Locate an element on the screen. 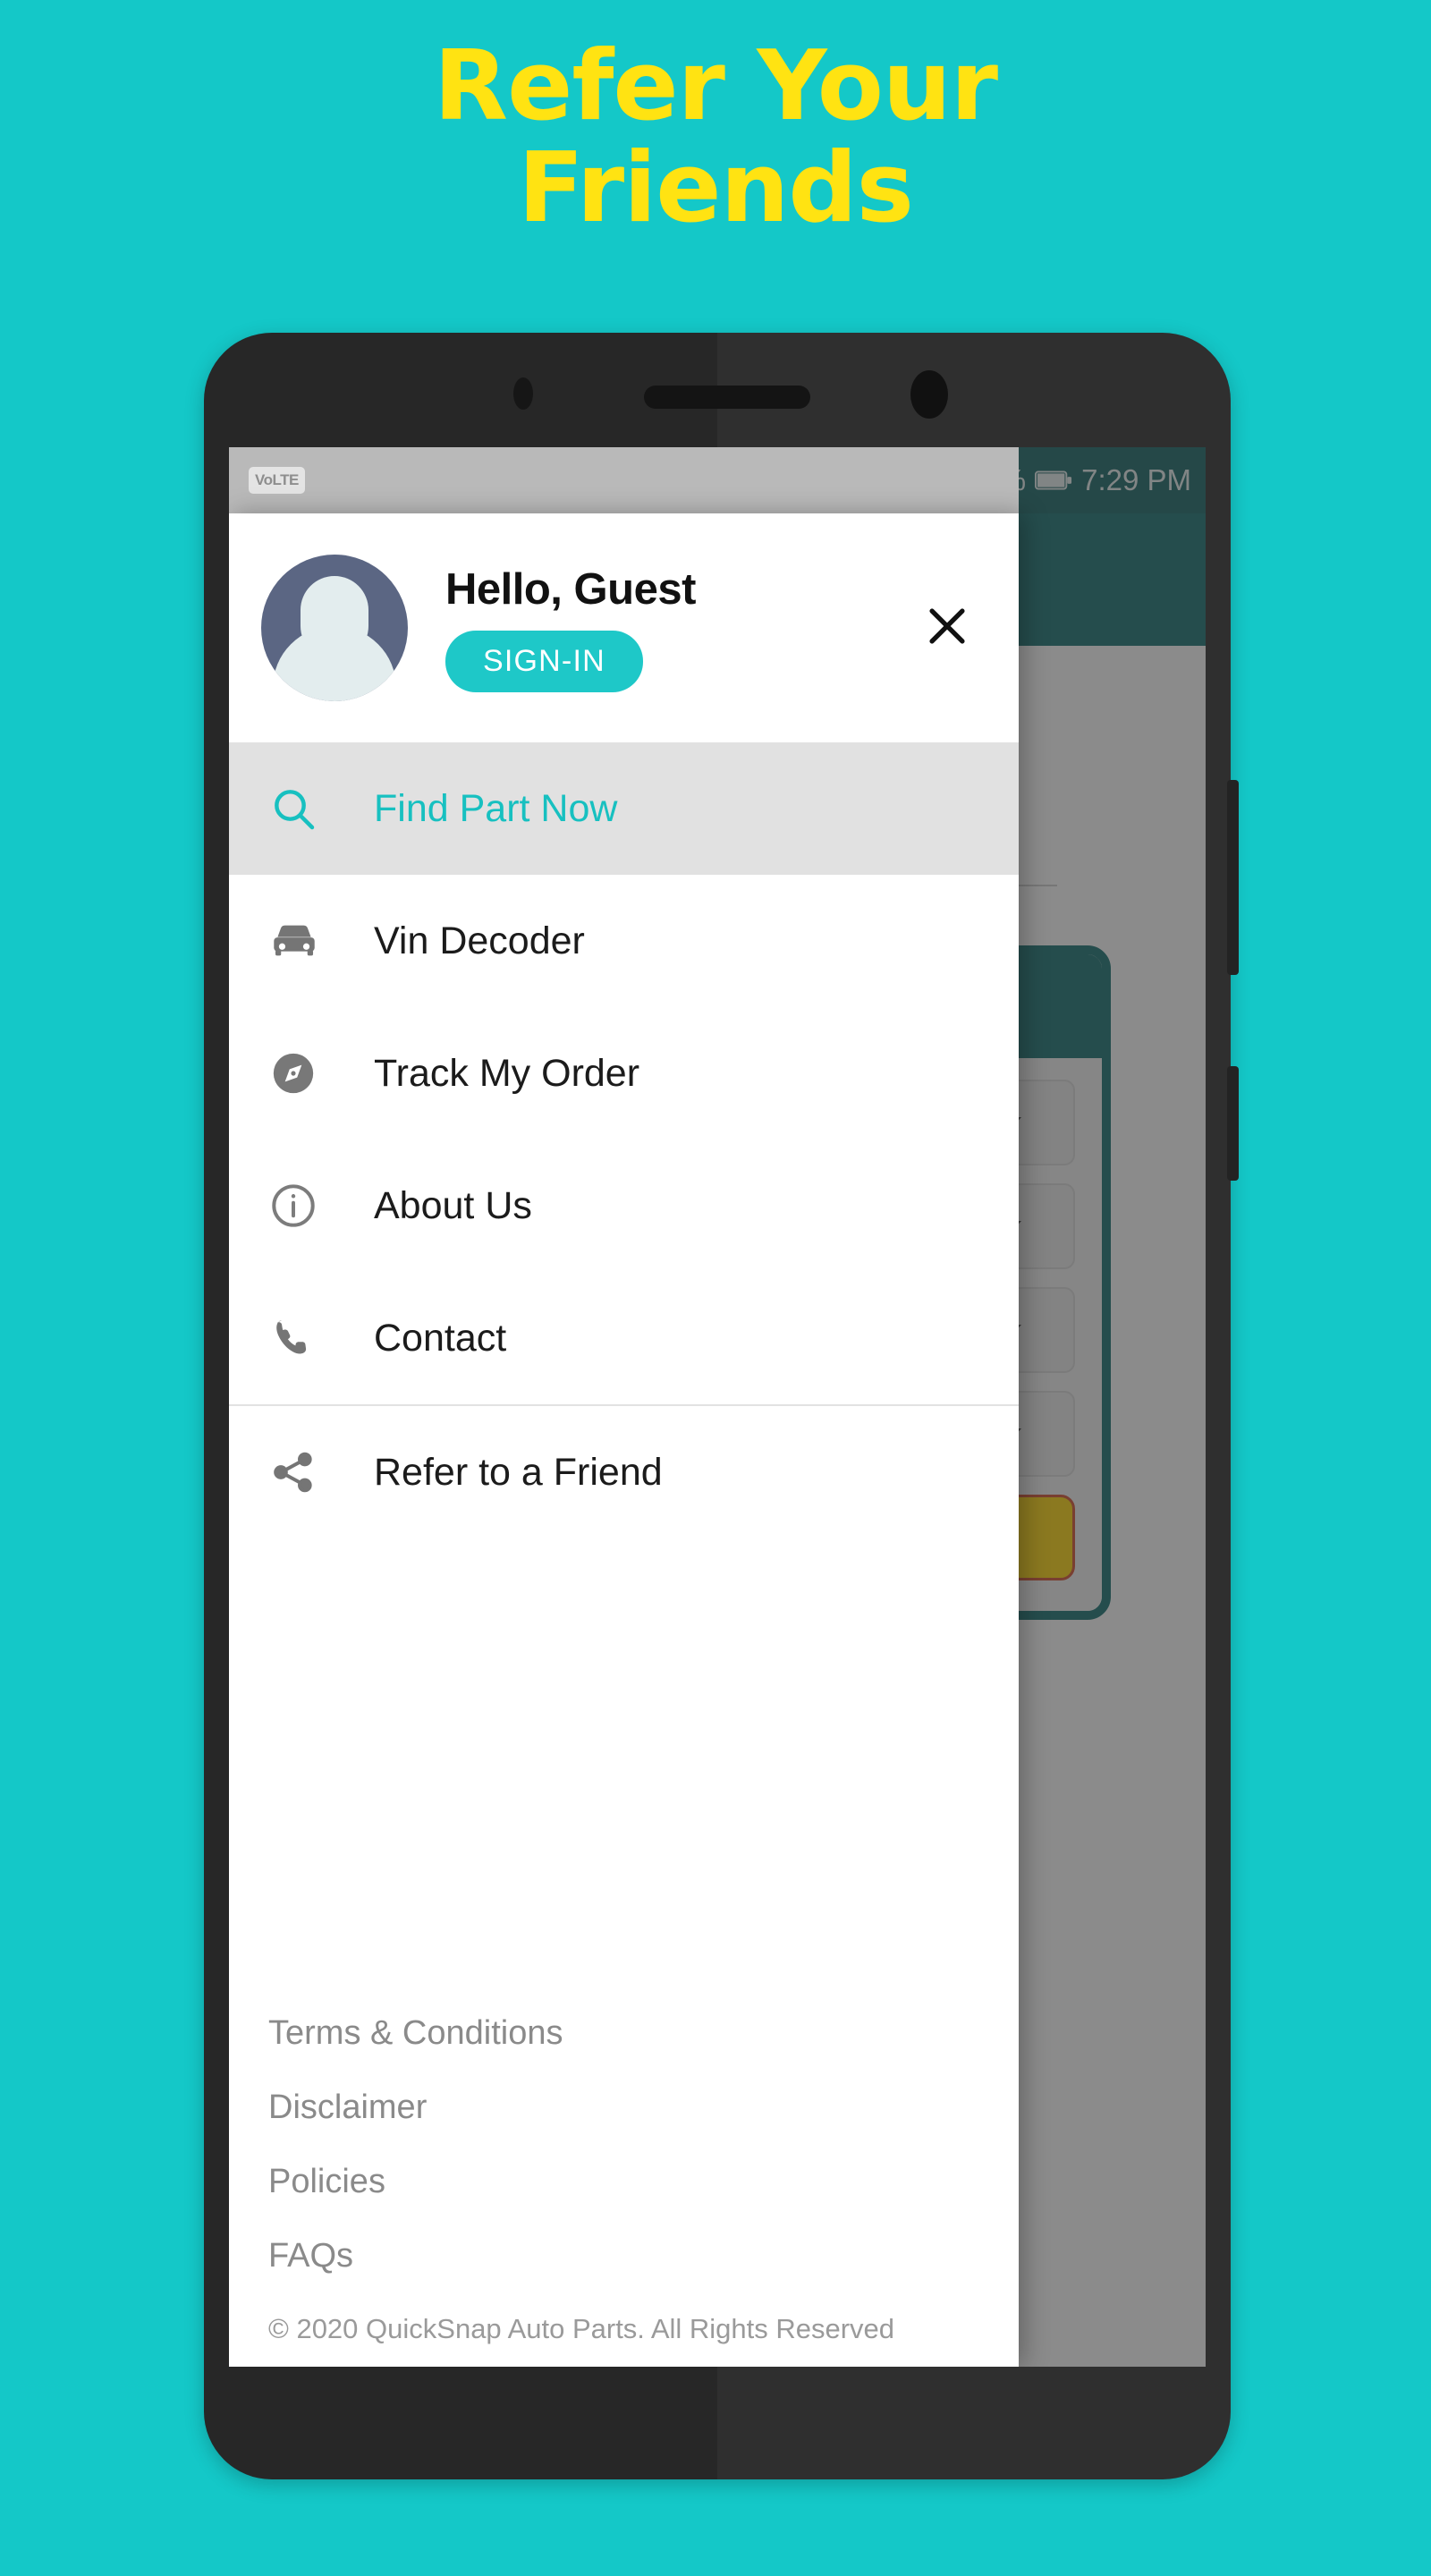 This screenshot has height=2576, width=1431. compass-icon is located at coordinates (302, 1073).